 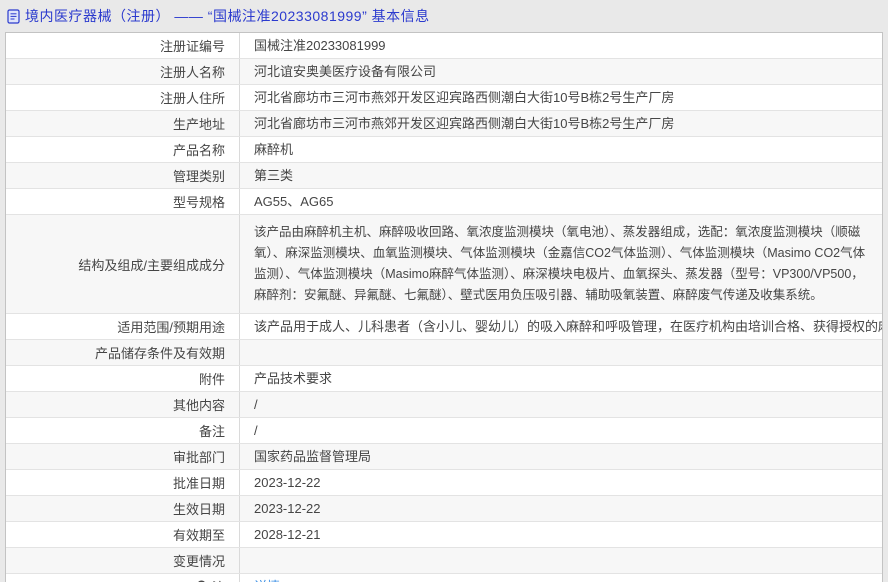 What do you see at coordinates (444, 405) in the screenshot?
I see `row-other-content: 其他内容 /` at bounding box center [444, 405].